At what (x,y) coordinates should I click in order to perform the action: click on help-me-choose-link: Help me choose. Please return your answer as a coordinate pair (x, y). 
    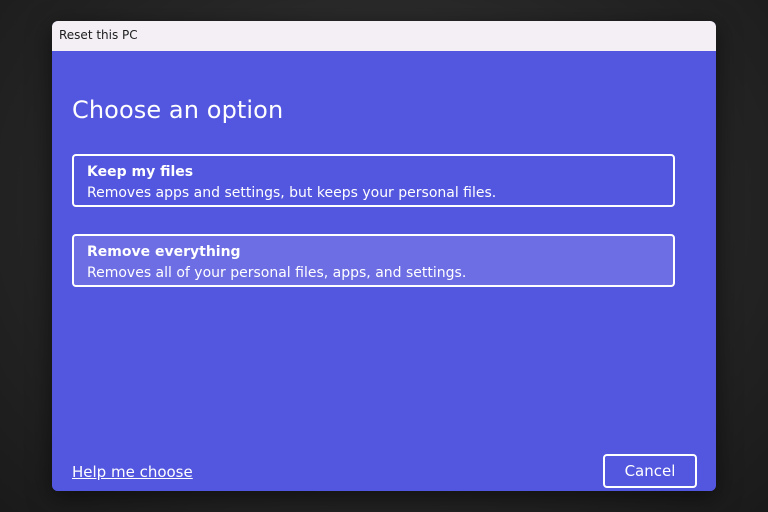
    Looking at the image, I should click on (132, 472).